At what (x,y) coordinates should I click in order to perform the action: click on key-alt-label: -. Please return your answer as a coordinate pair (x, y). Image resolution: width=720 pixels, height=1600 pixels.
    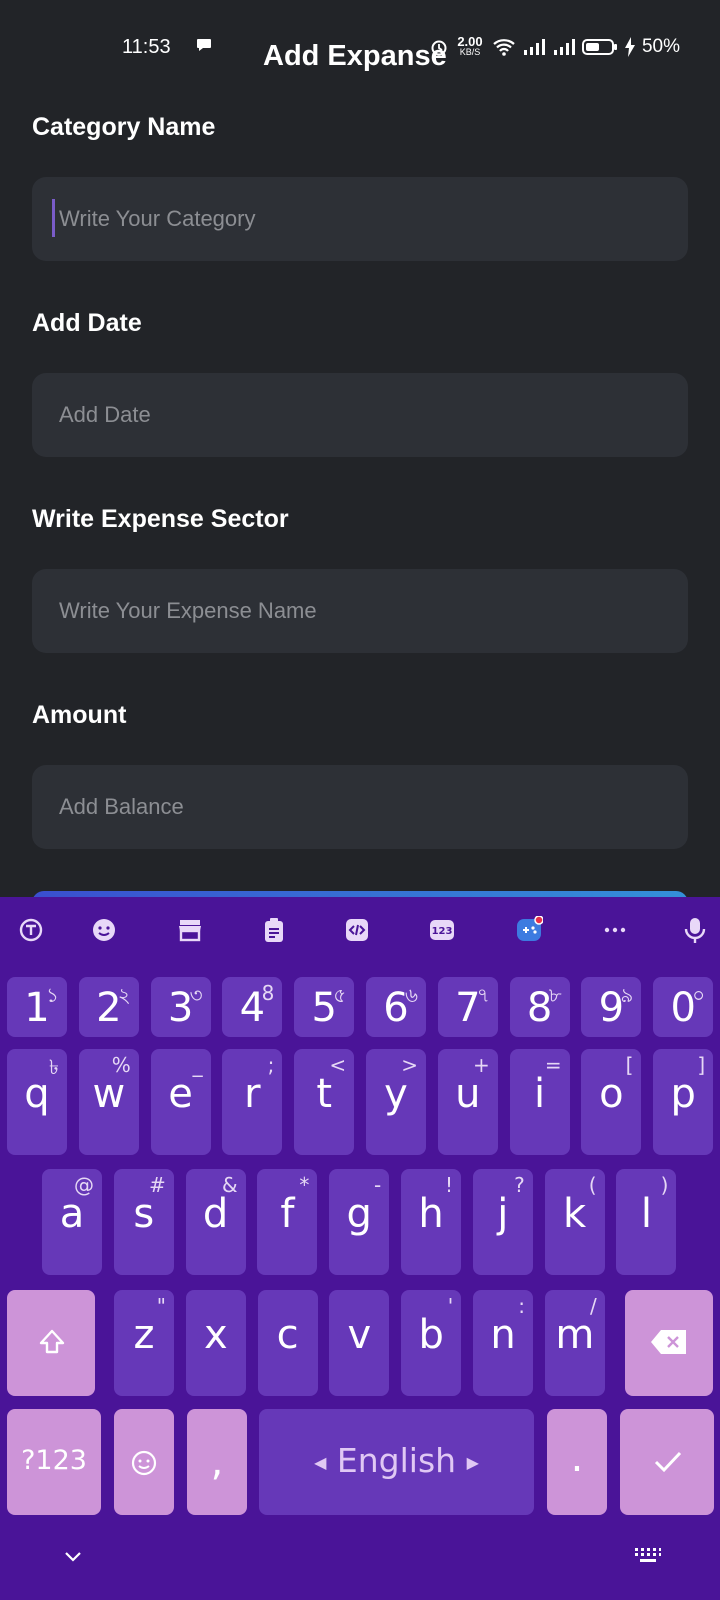
    Looking at the image, I should click on (377, 1185).